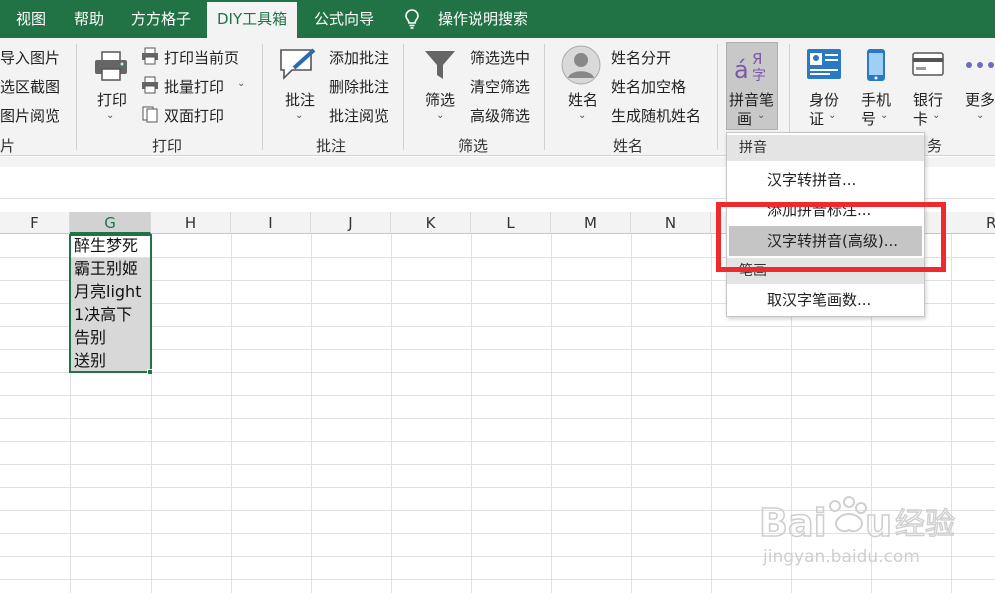  Describe the element at coordinates (112, 99) in the screenshot. I see `print-button: 打印` at that location.